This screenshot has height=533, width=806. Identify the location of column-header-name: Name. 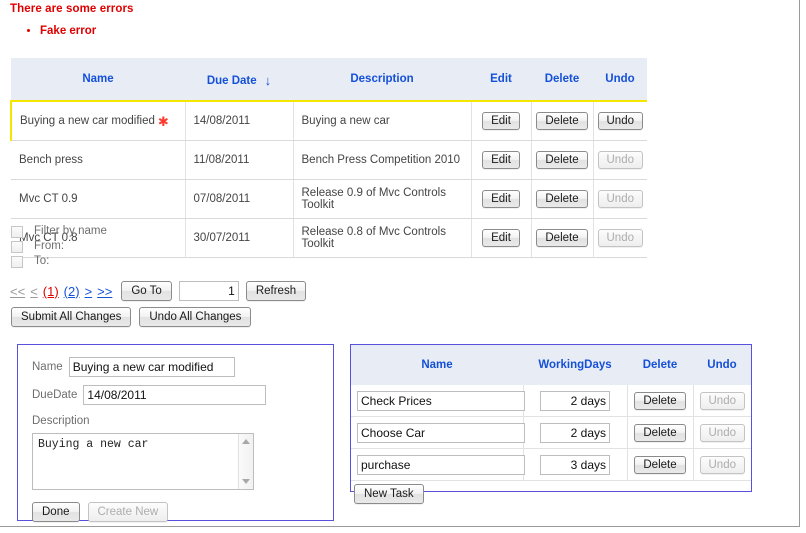
(98, 79).